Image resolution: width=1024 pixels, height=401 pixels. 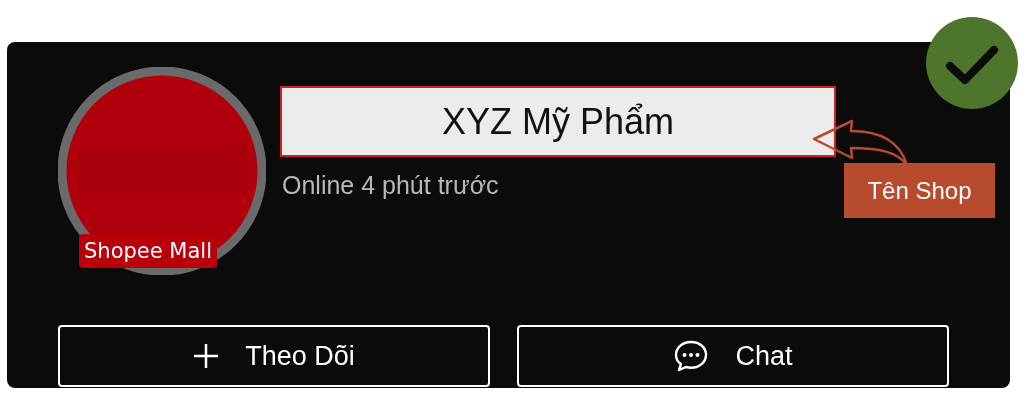 I want to click on annotation-label: Tên Shop, so click(x=919, y=190).